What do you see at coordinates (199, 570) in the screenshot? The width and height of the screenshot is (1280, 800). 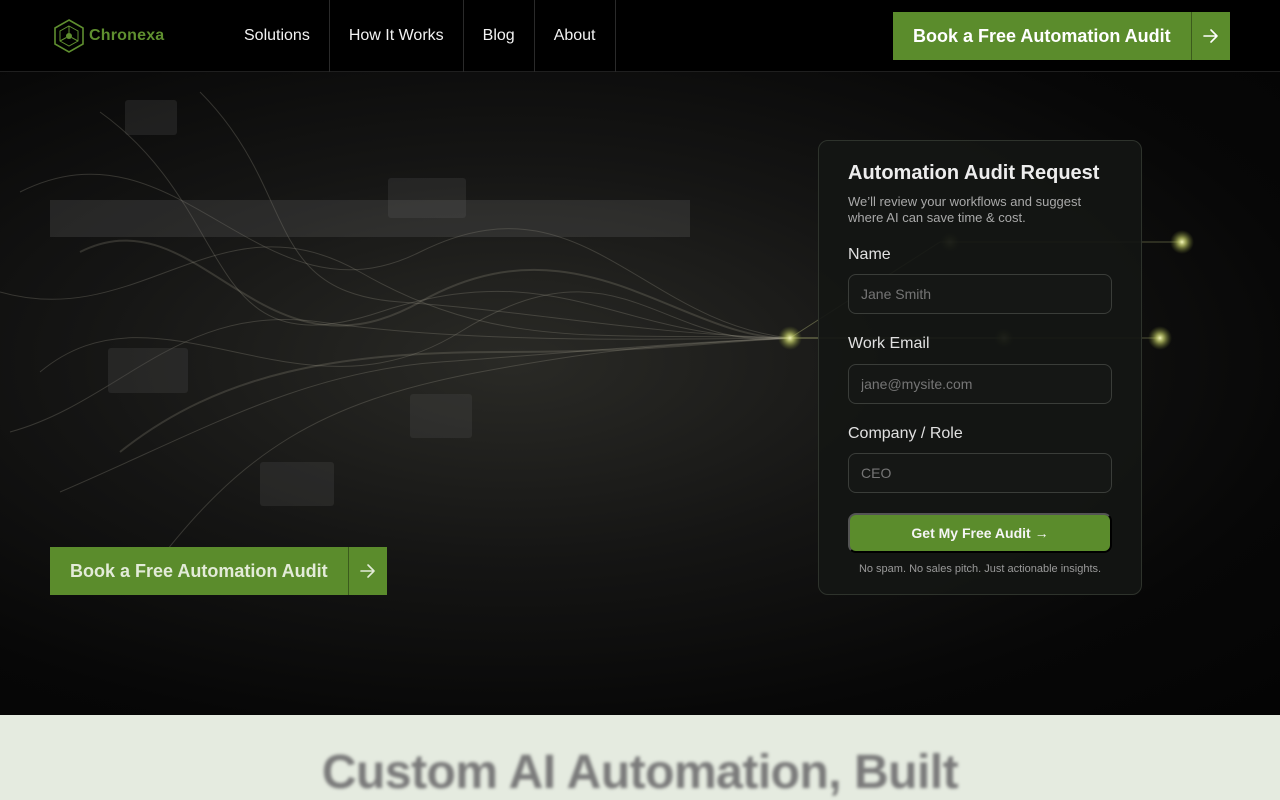 I see `hero-cta-label: Book a Free Automation Audit` at bounding box center [199, 570].